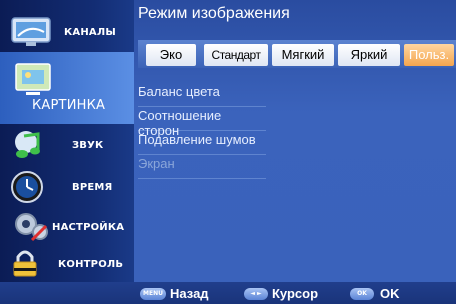 The image size is (456, 304). I want to click on picture-mode-selector: Эко Стандарт Мягкий Яркий Польз., so click(297, 54).